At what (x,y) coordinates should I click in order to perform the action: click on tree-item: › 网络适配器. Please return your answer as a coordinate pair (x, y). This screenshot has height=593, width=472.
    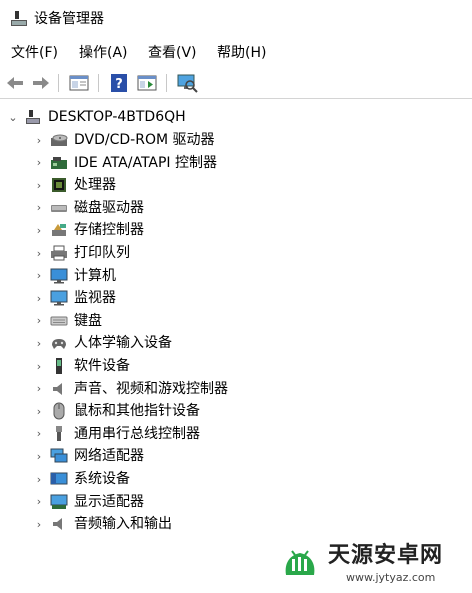
    Looking at the image, I should click on (88, 456).